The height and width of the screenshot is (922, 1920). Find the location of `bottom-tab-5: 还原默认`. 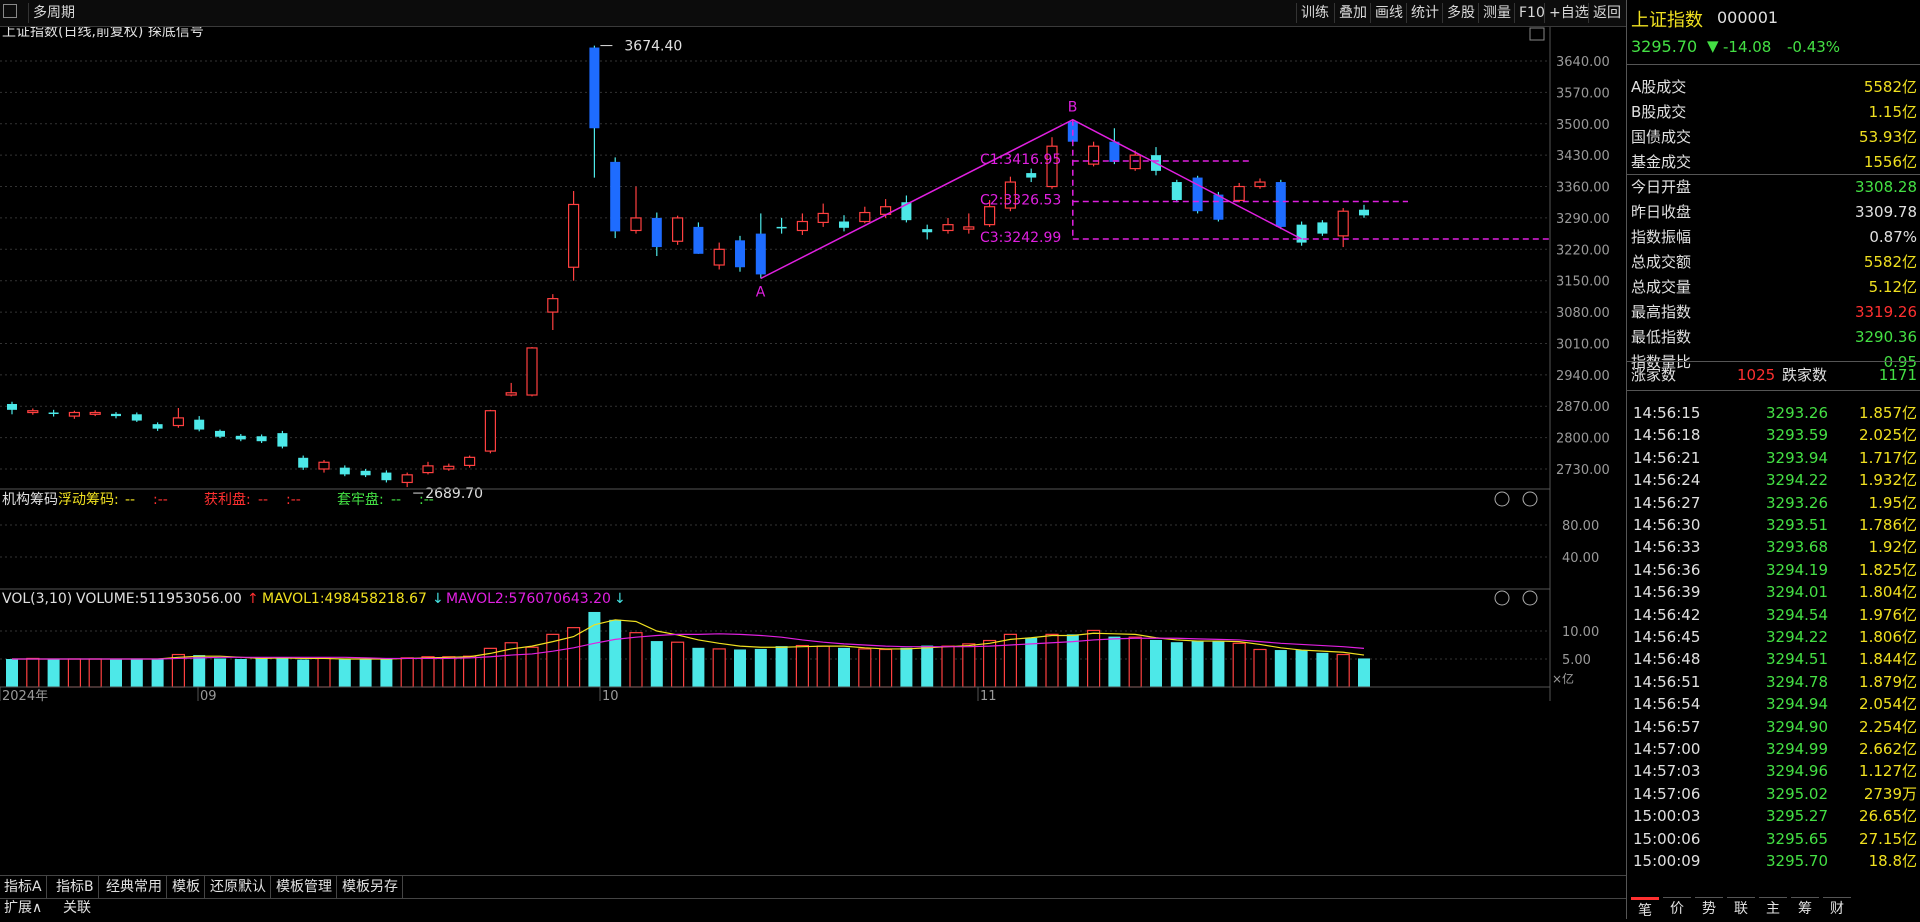

bottom-tab-5: 还原默认 is located at coordinates (238, 887).